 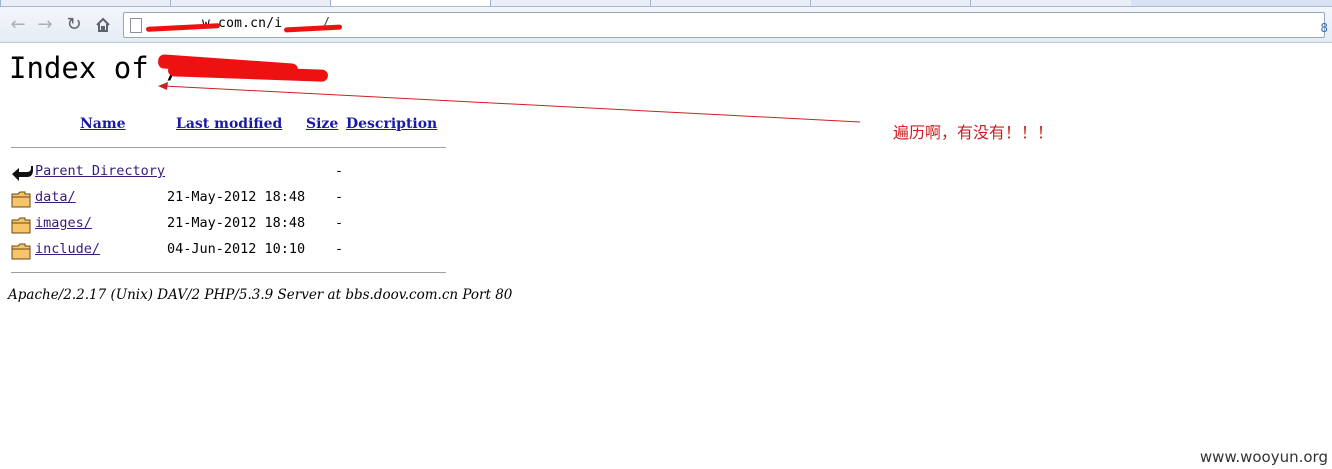 I want to click on home-icon, so click(x=103, y=25).